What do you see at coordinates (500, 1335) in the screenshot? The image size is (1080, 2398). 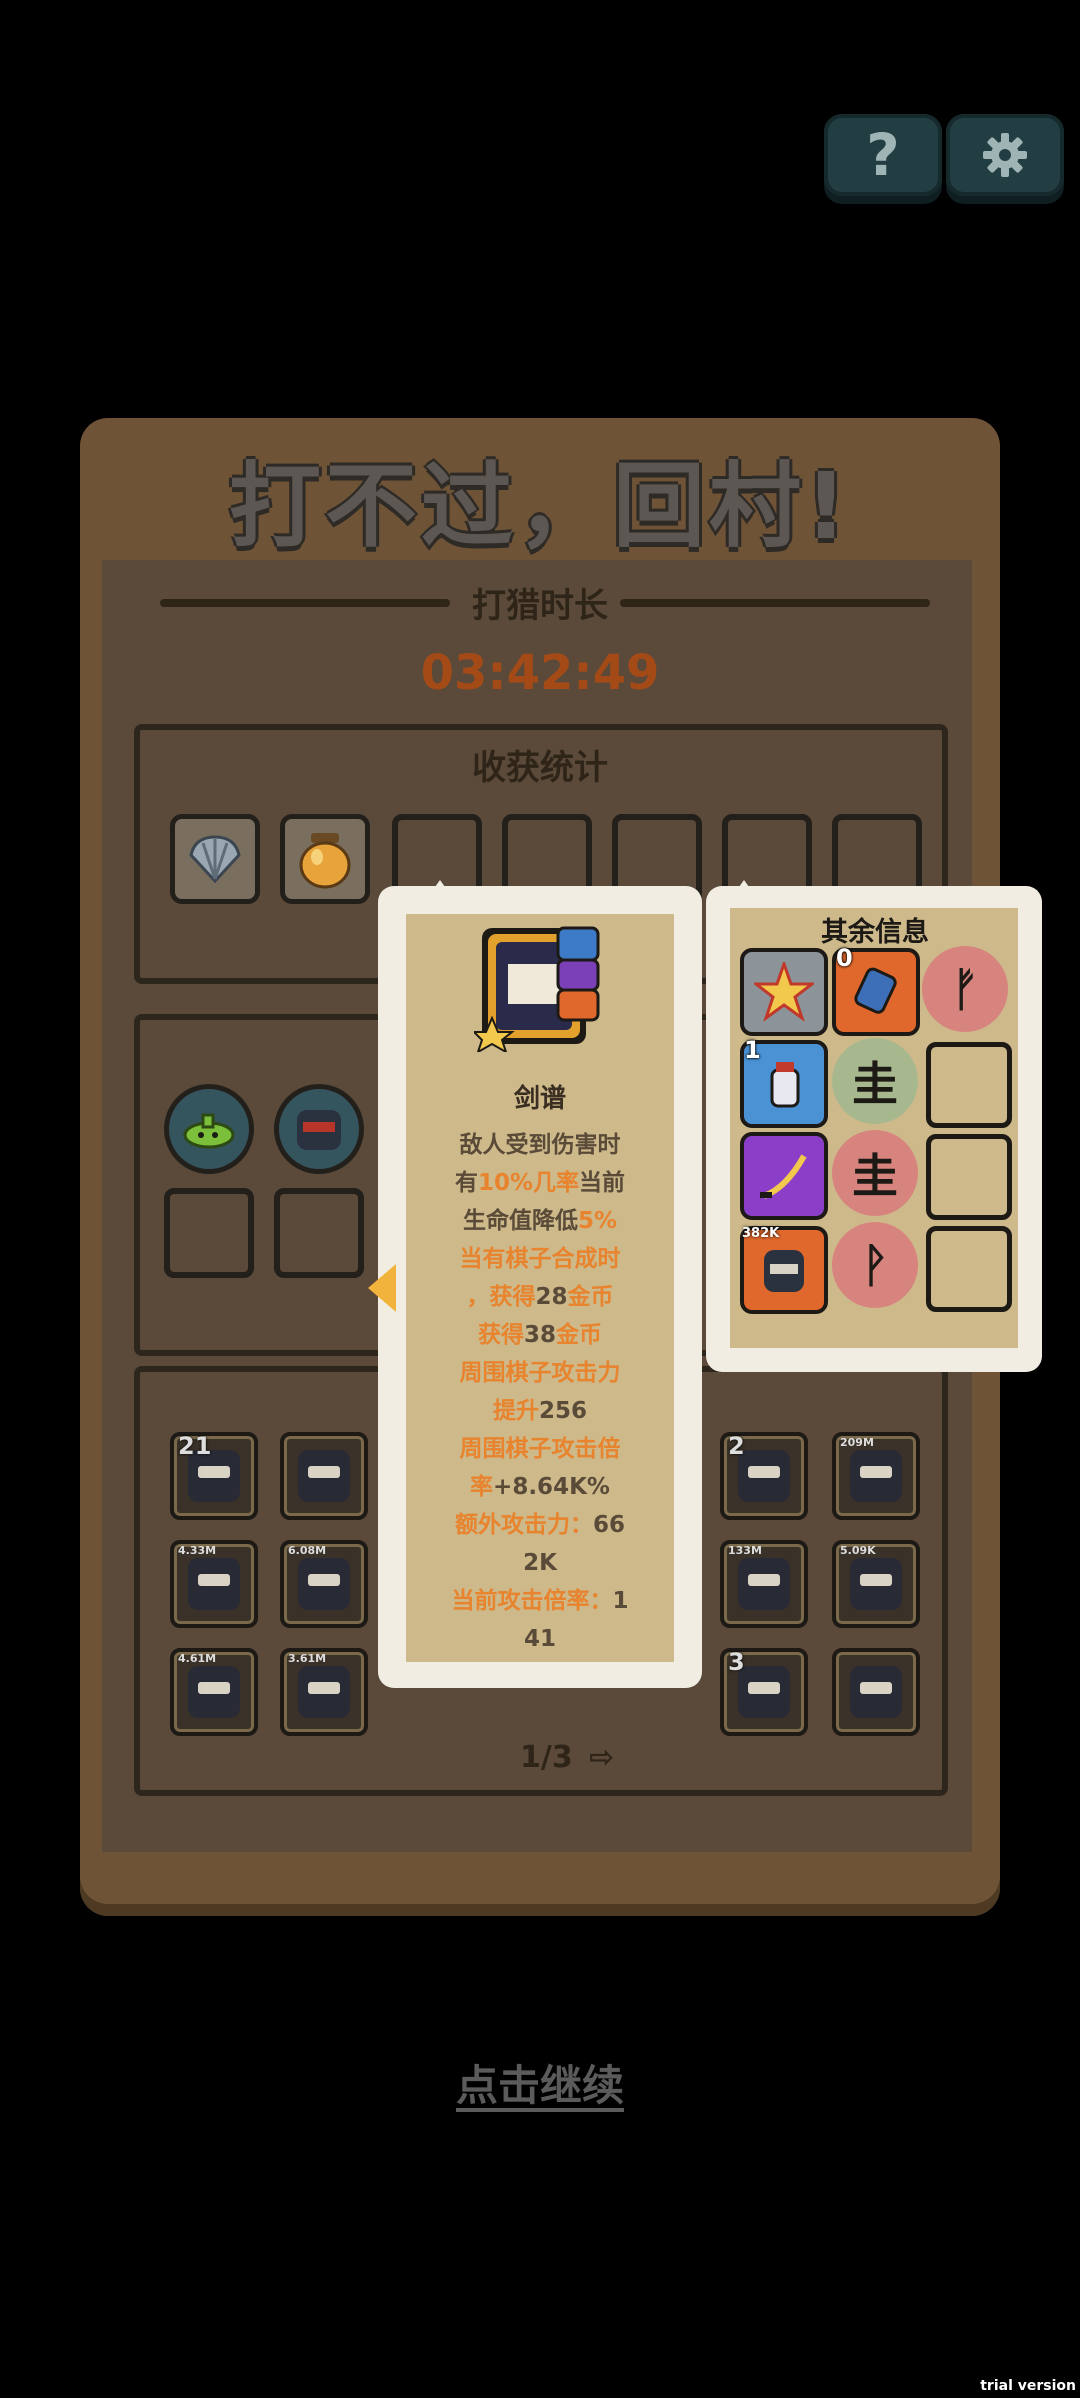 I see `highlight-text: 获得` at bounding box center [500, 1335].